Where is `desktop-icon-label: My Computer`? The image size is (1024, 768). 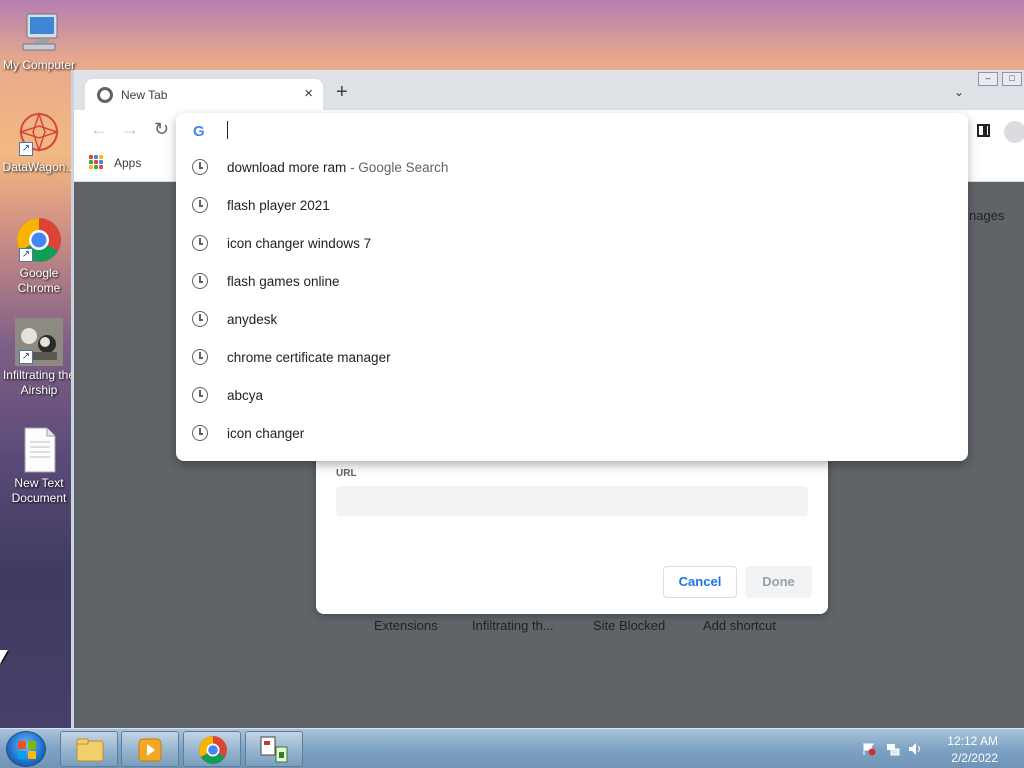
desktop-icon-label: My Computer is located at coordinates (39, 65).